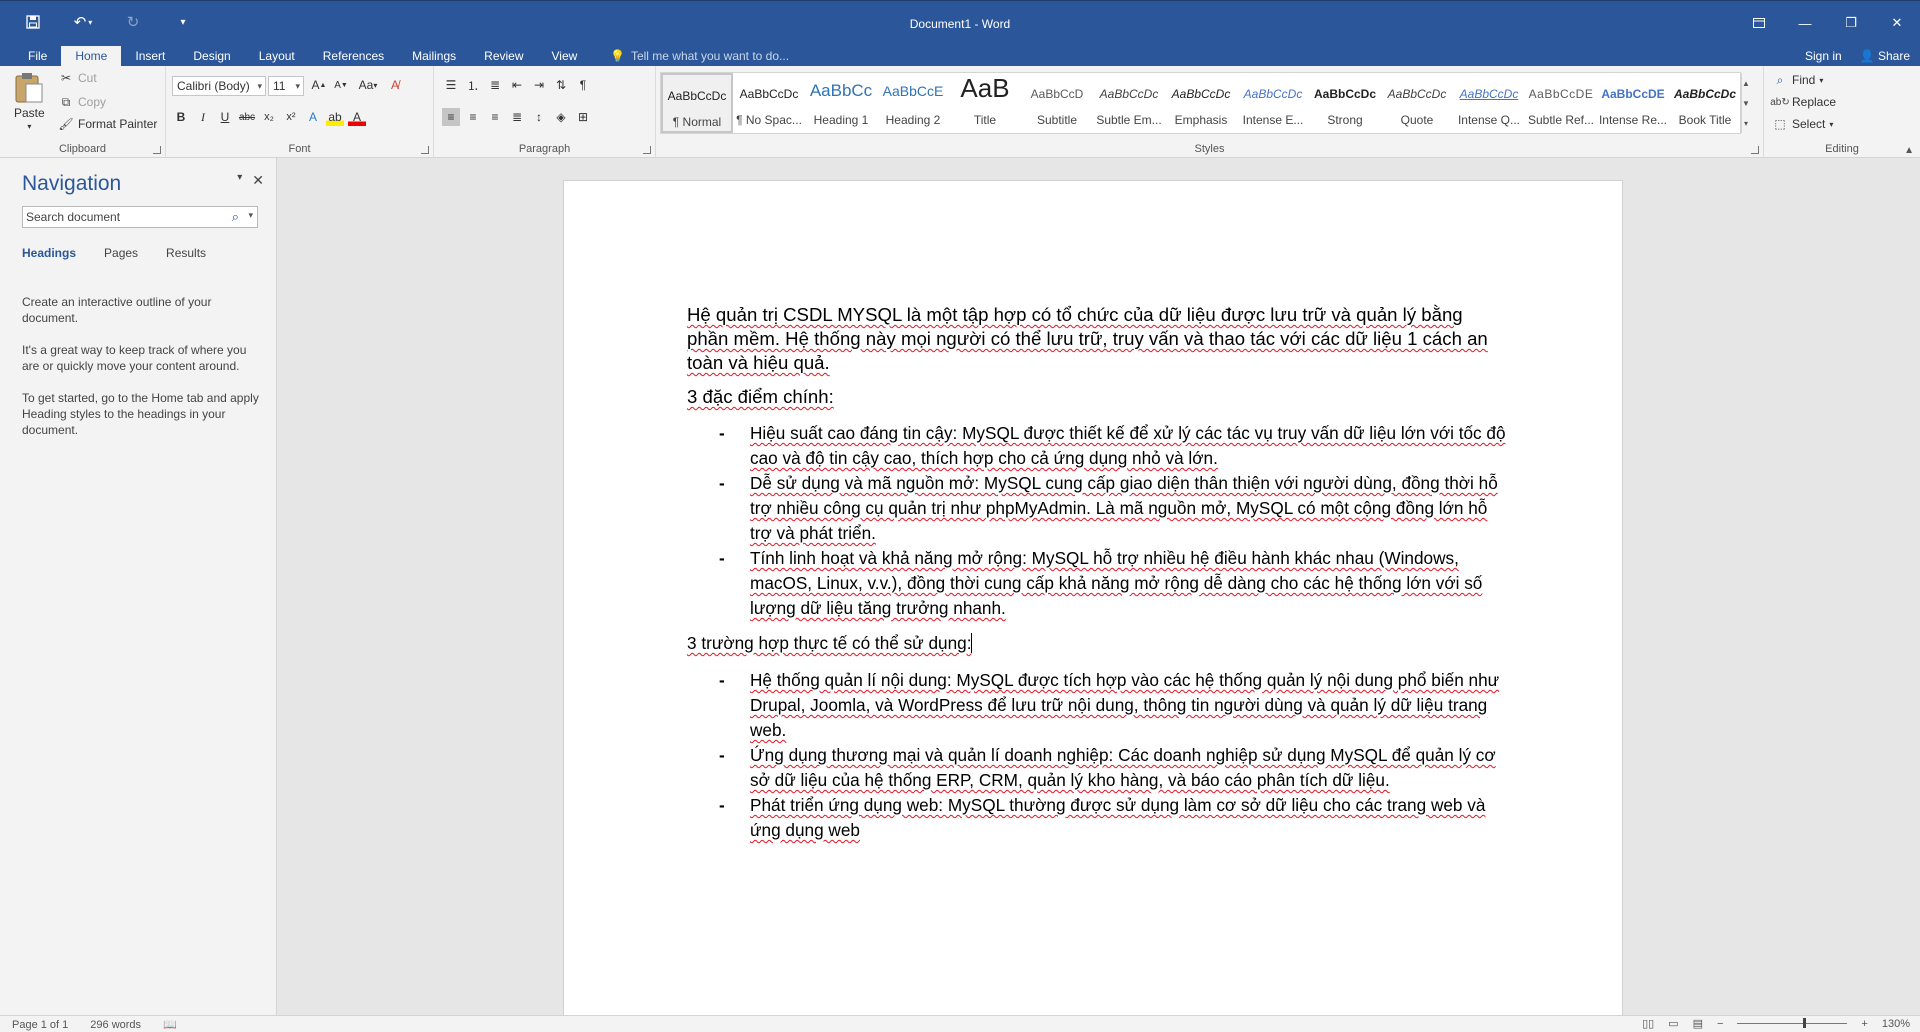 This screenshot has width=1920, height=1032. I want to click on text-effects-icon: A, so click(313, 117).